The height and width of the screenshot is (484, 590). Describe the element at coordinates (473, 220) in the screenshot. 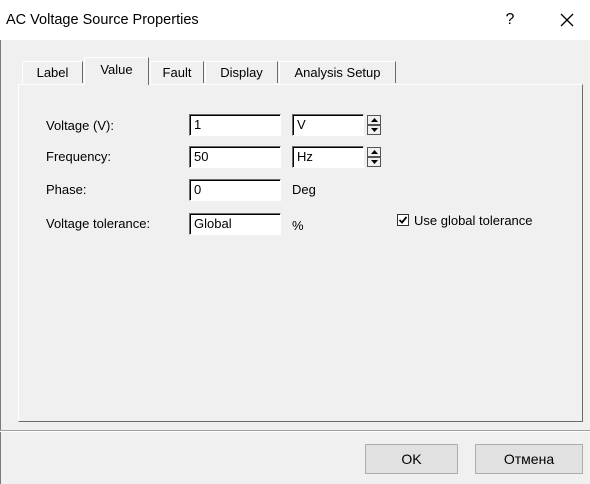

I see `use-global-tolerance-label: Use global tolerance` at that location.